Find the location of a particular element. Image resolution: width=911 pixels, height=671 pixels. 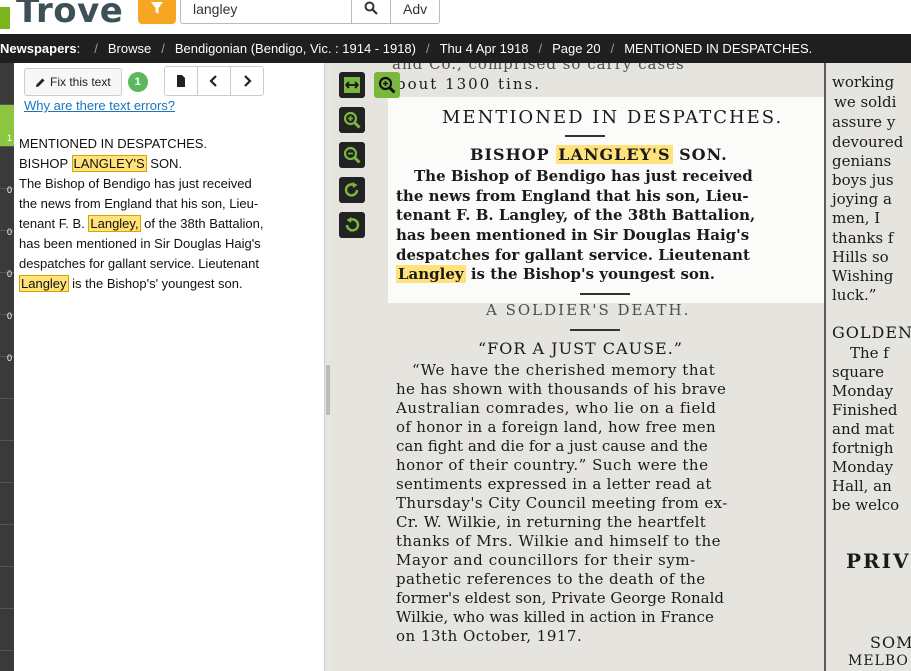

zoom-in-button is located at coordinates (352, 120).